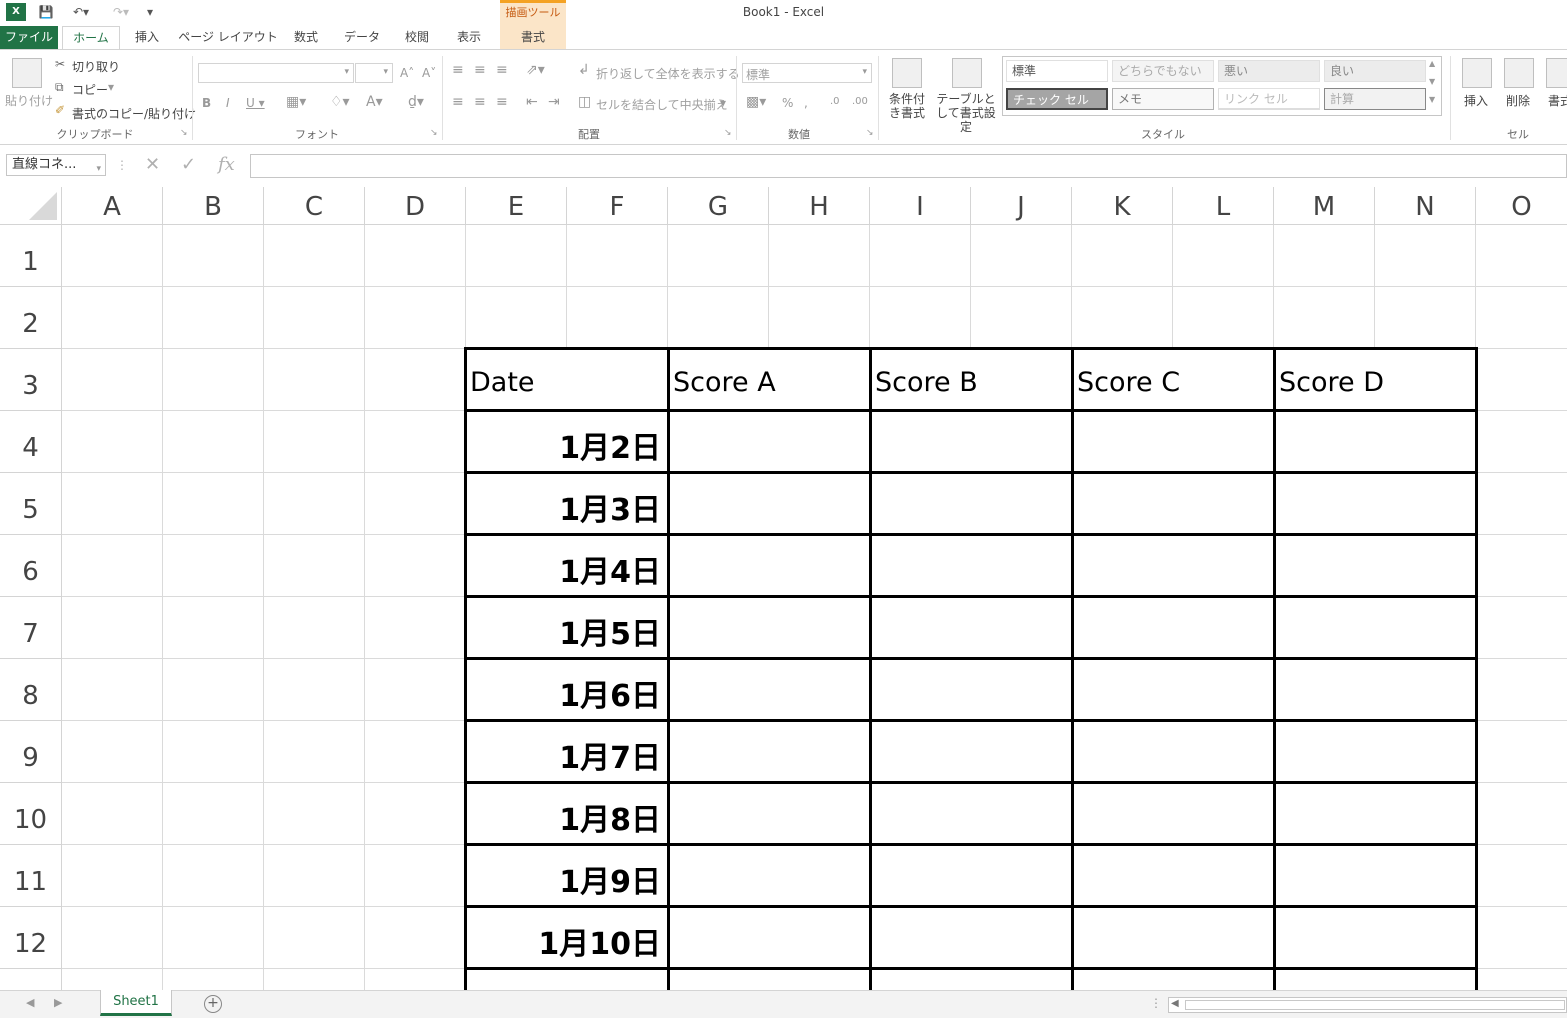  I want to click on date-cell: 1月4日, so click(567, 565).